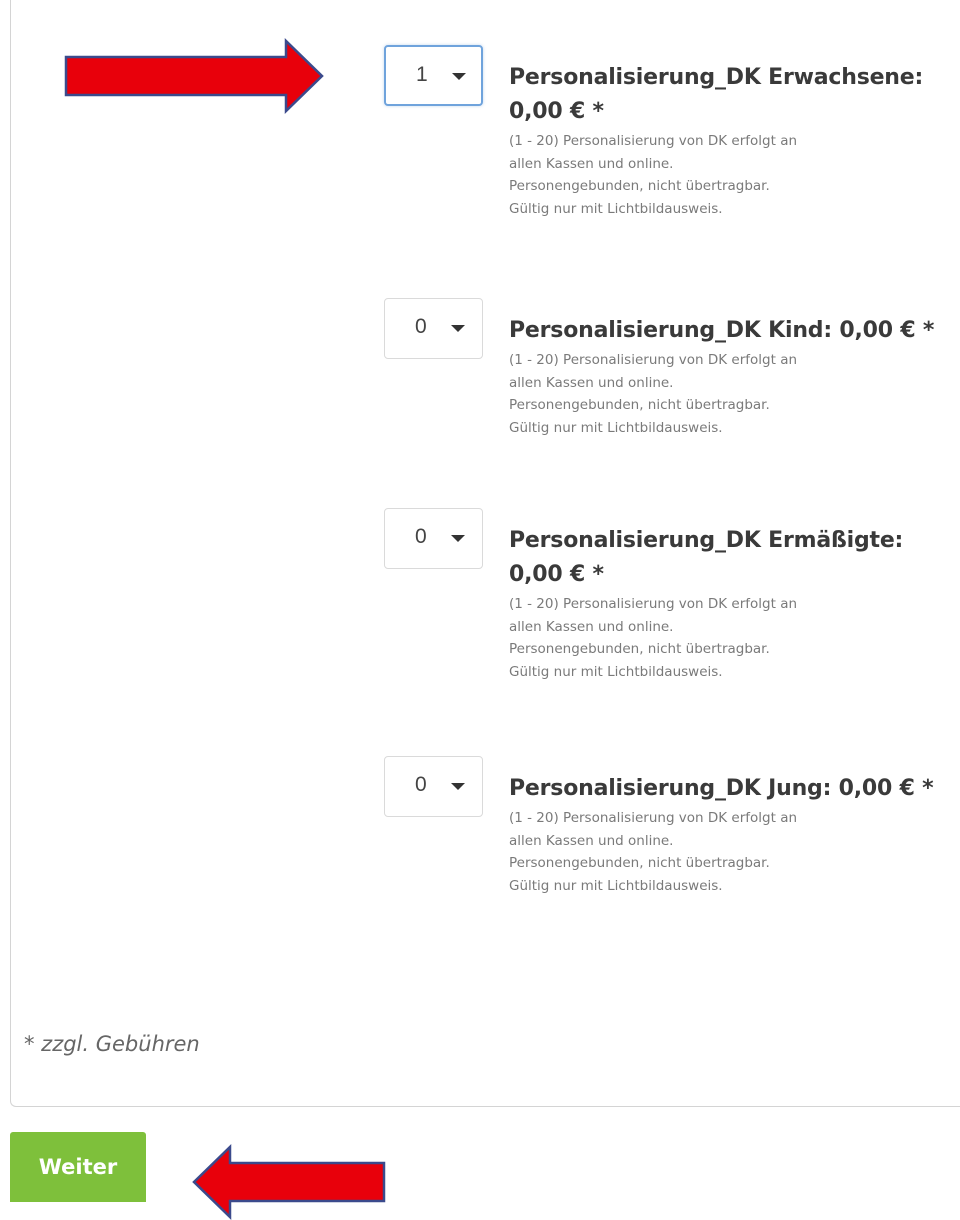  Describe the element at coordinates (734, 558) in the screenshot. I see `ticket-name: Personalisierung_DK Ermäßigte: 0,00 € *` at that location.